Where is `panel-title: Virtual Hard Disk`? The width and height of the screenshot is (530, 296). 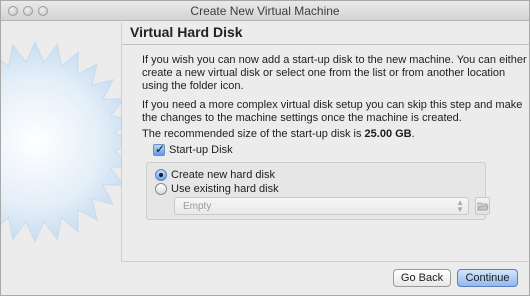 panel-title: Virtual Hard Disk is located at coordinates (186, 32).